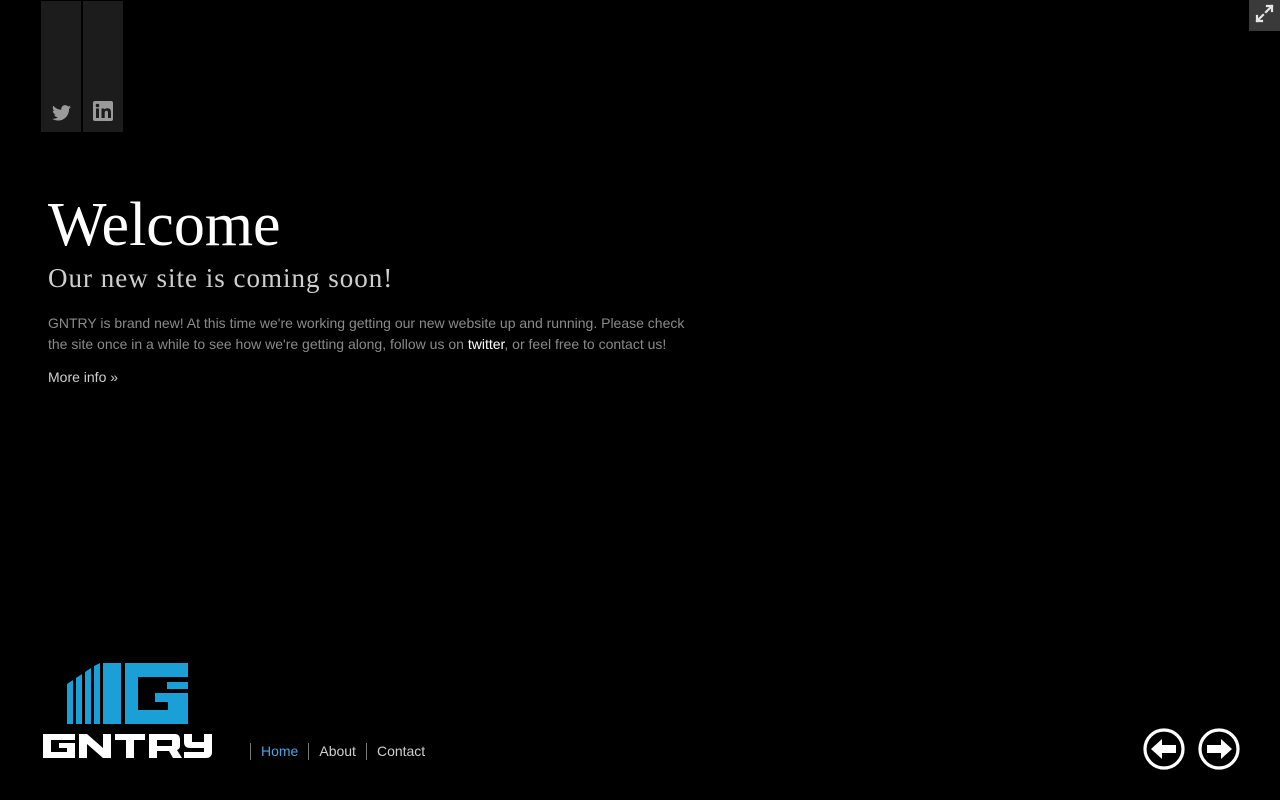 The image size is (1280, 800). What do you see at coordinates (103, 66) in the screenshot?
I see `linkedin-link` at bounding box center [103, 66].